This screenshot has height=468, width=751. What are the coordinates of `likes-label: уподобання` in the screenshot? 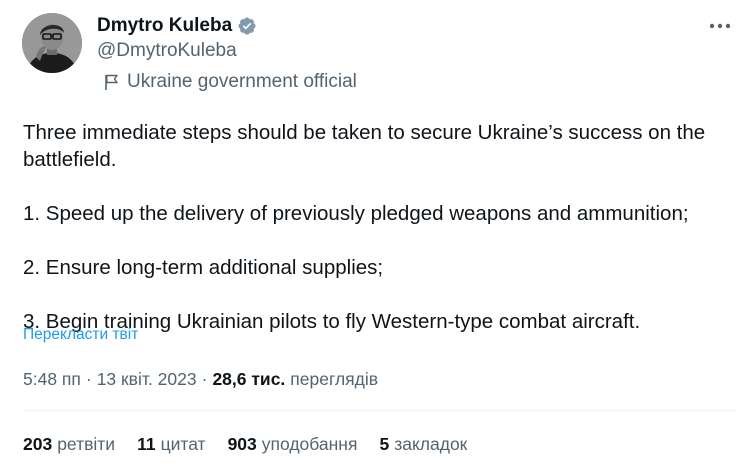 It's located at (309, 443).